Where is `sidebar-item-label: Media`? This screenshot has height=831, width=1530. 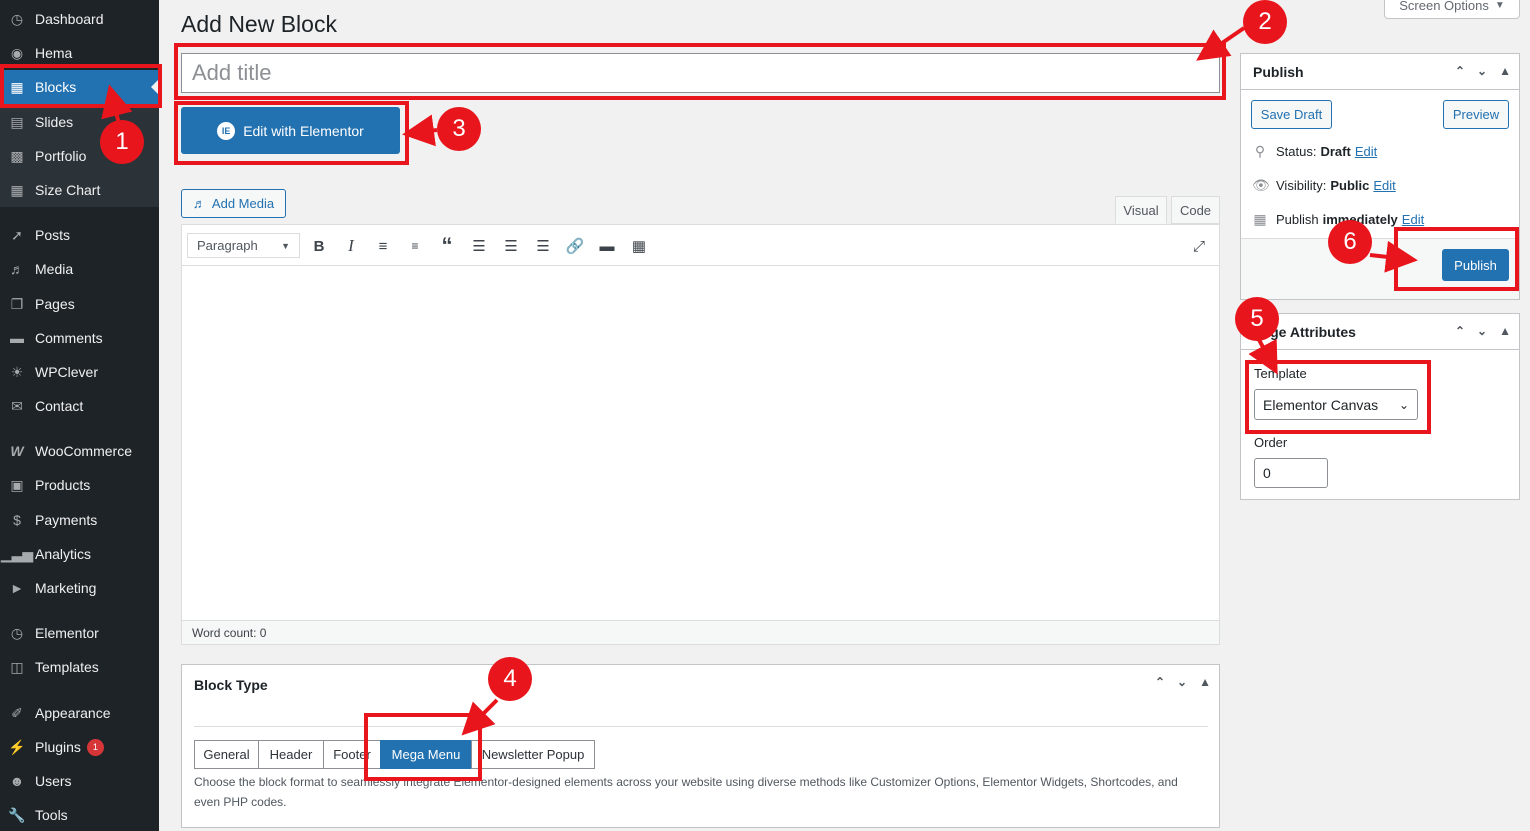 sidebar-item-label: Media is located at coordinates (54, 269).